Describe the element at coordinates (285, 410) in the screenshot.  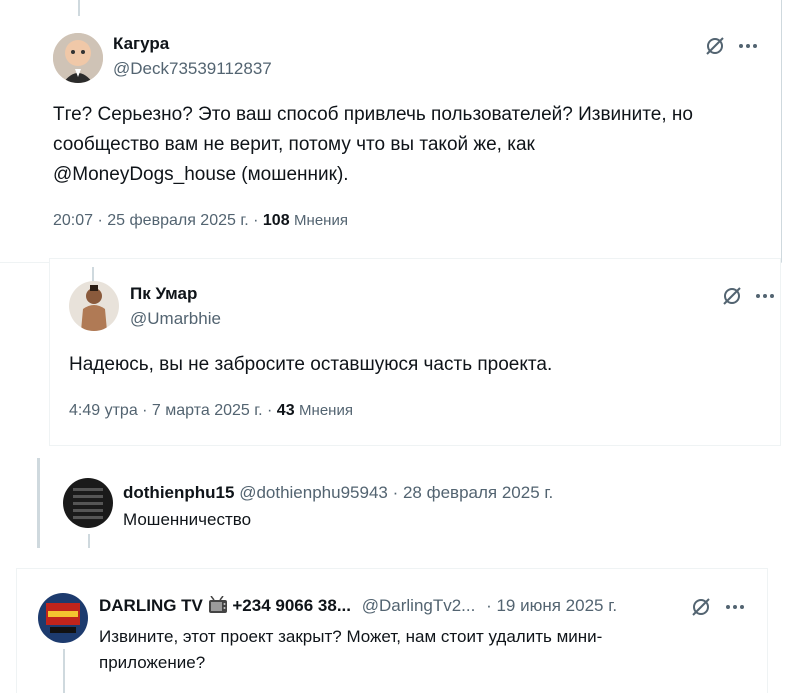
I see `views-count: 43` at that location.